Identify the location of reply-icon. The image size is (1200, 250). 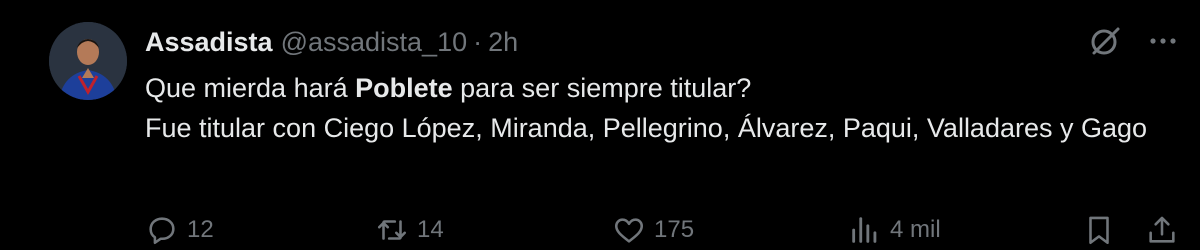
(162, 231).